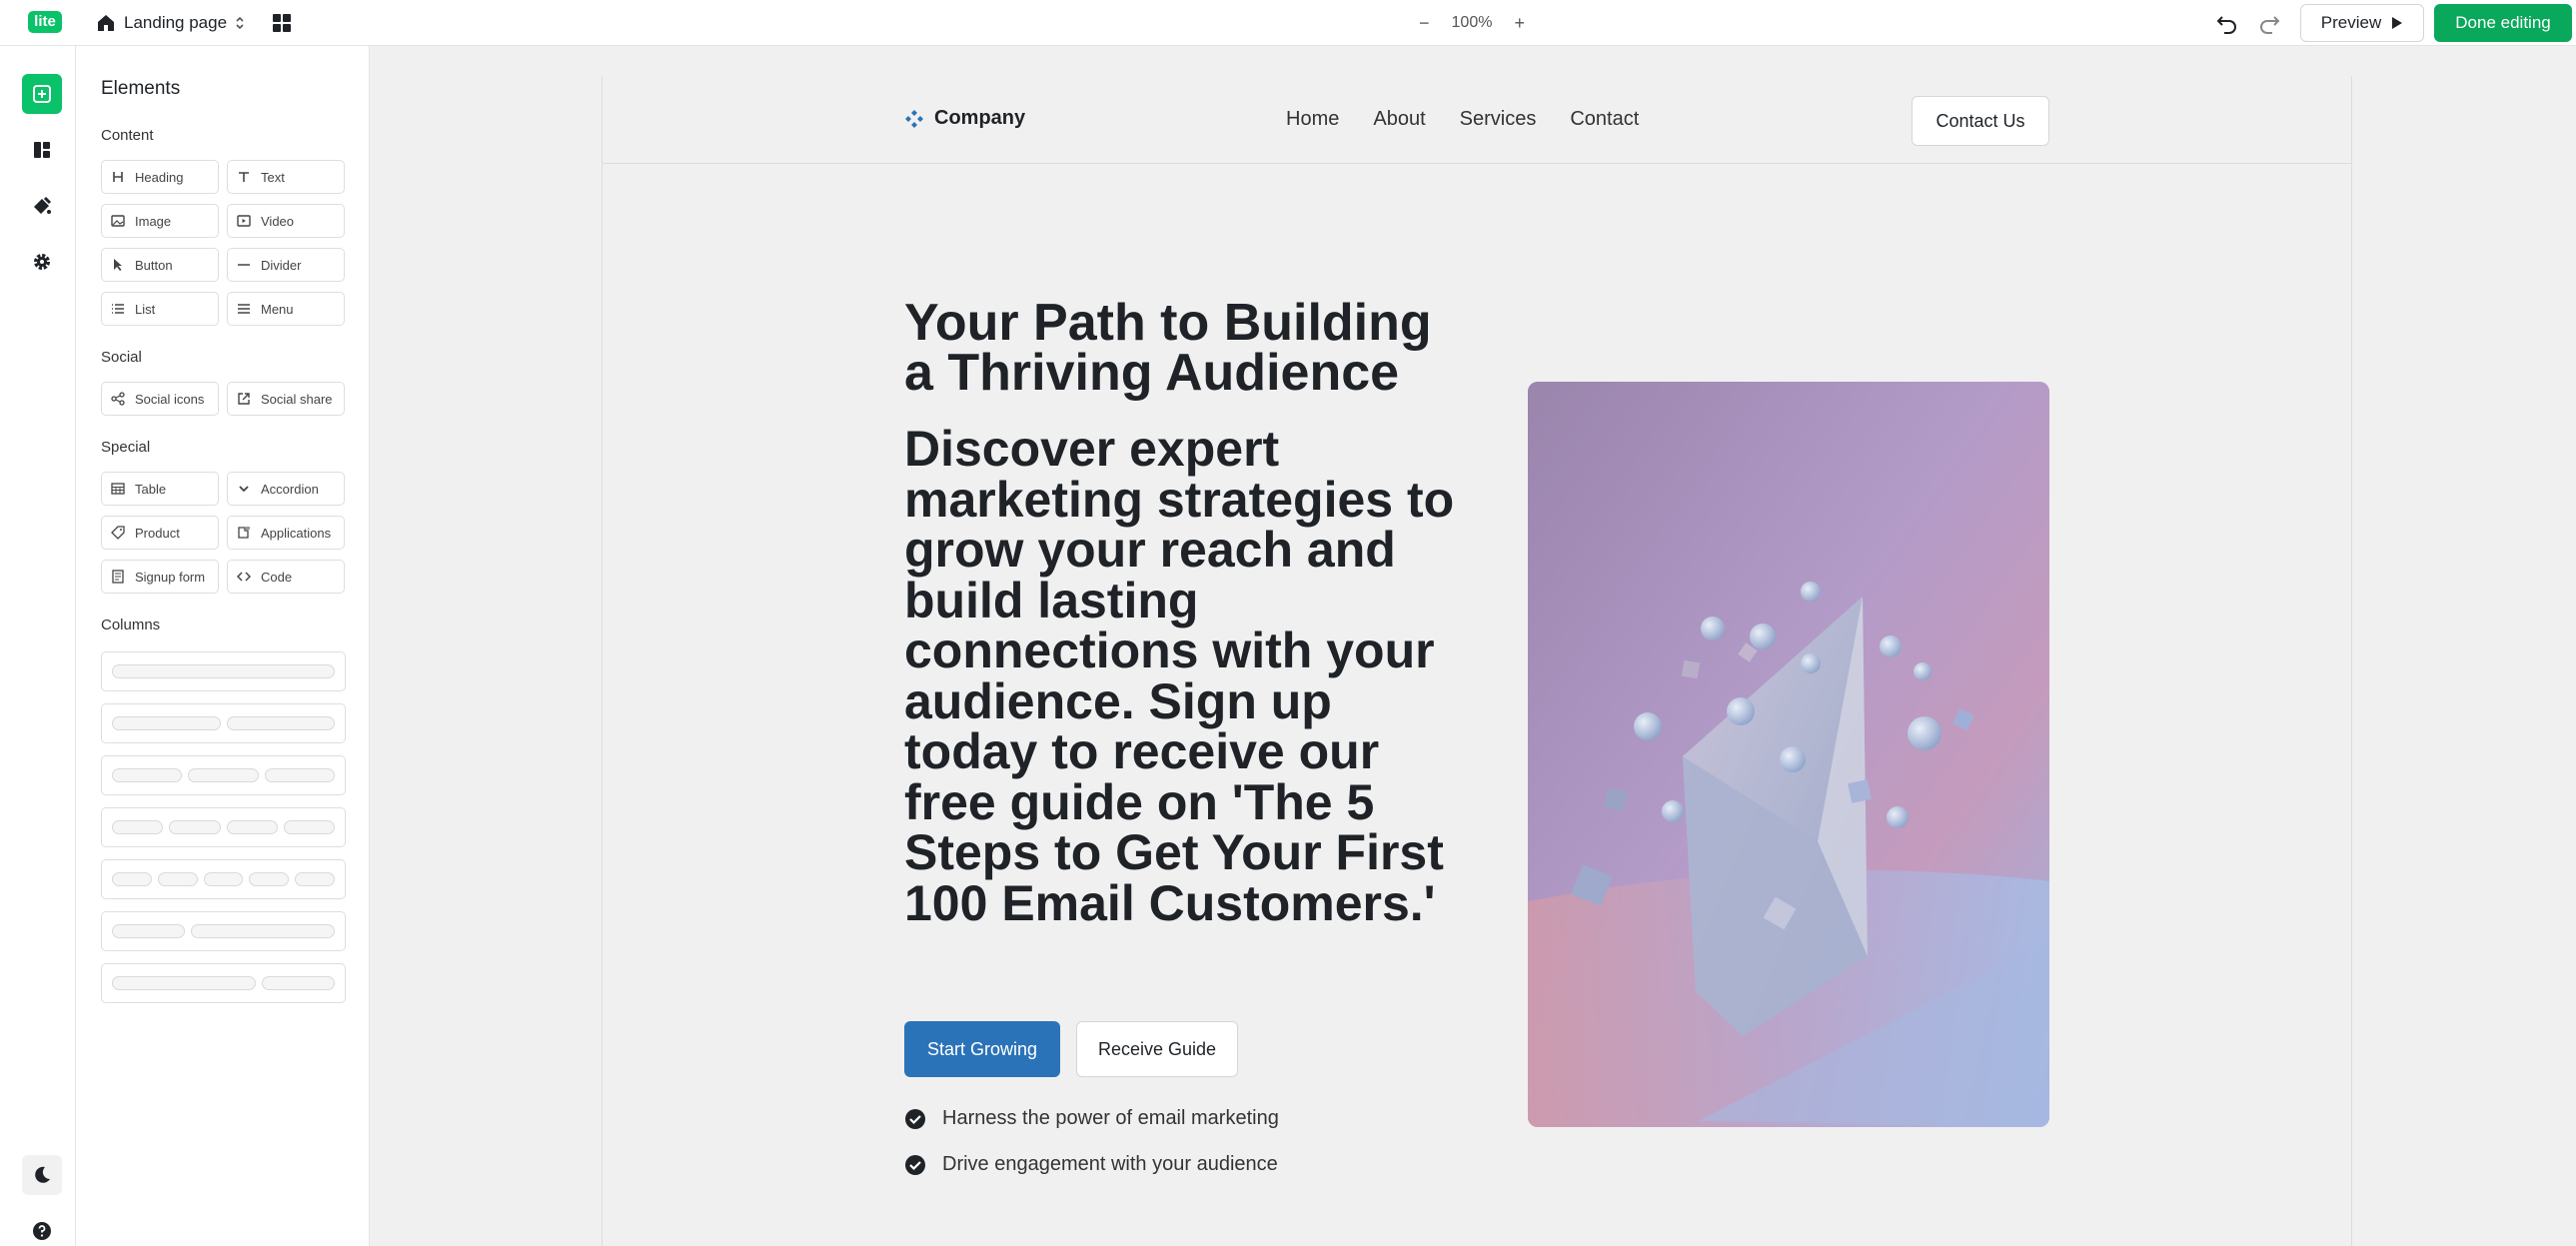 This screenshot has height=1246, width=2576. Describe the element at coordinates (240, 23) in the screenshot. I see `updown-chevron-icon` at that location.